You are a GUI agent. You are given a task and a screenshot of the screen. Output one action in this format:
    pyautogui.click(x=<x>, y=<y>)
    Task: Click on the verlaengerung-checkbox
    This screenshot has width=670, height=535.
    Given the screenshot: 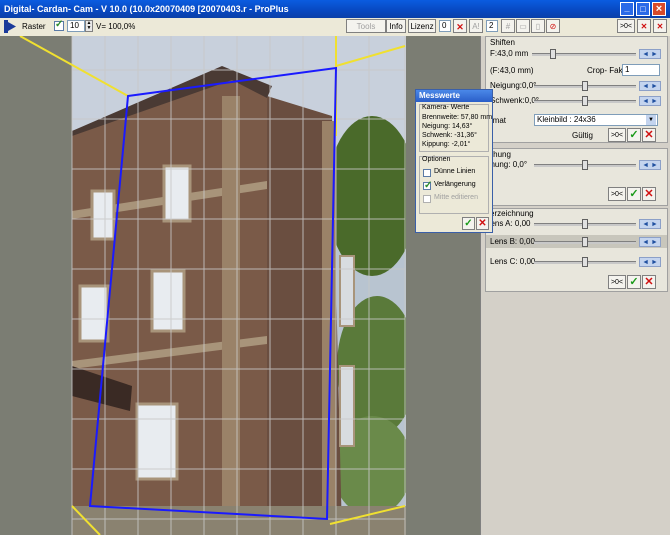 What is the action you would take?
    pyautogui.click(x=427, y=185)
    